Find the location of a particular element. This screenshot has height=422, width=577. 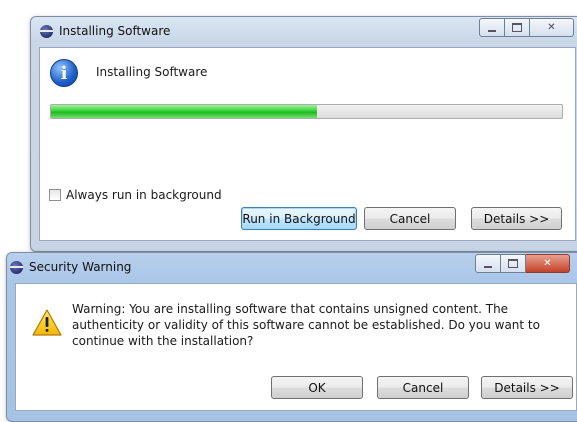

always-run-in-background-checkbox is located at coordinates (55, 195).